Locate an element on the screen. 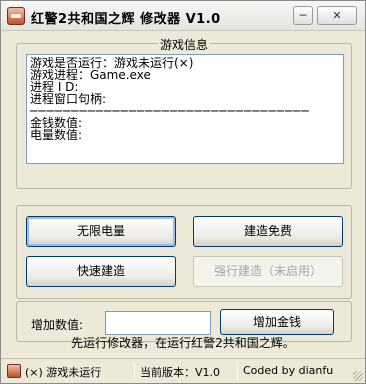 The height and width of the screenshot is (384, 366). add-value-label: 增加数值: is located at coordinates (57, 325).